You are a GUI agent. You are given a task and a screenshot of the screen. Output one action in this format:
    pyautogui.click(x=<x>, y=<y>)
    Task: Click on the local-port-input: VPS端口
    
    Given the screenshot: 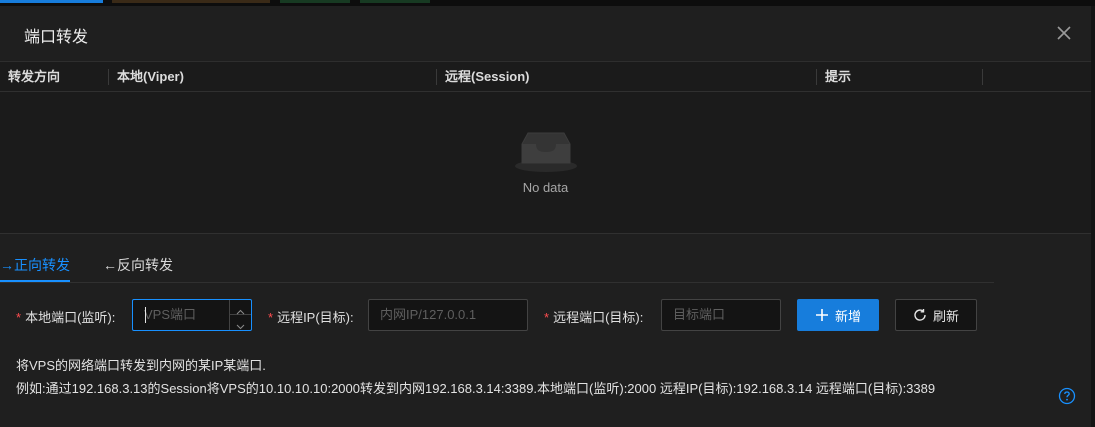 What is the action you would take?
    pyautogui.click(x=192, y=315)
    